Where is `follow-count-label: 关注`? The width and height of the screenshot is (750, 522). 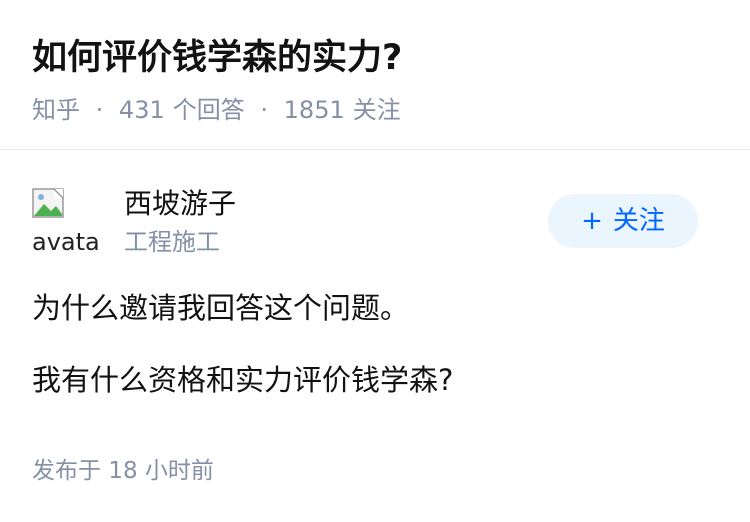
follow-count-label: 关注 is located at coordinates (376, 110).